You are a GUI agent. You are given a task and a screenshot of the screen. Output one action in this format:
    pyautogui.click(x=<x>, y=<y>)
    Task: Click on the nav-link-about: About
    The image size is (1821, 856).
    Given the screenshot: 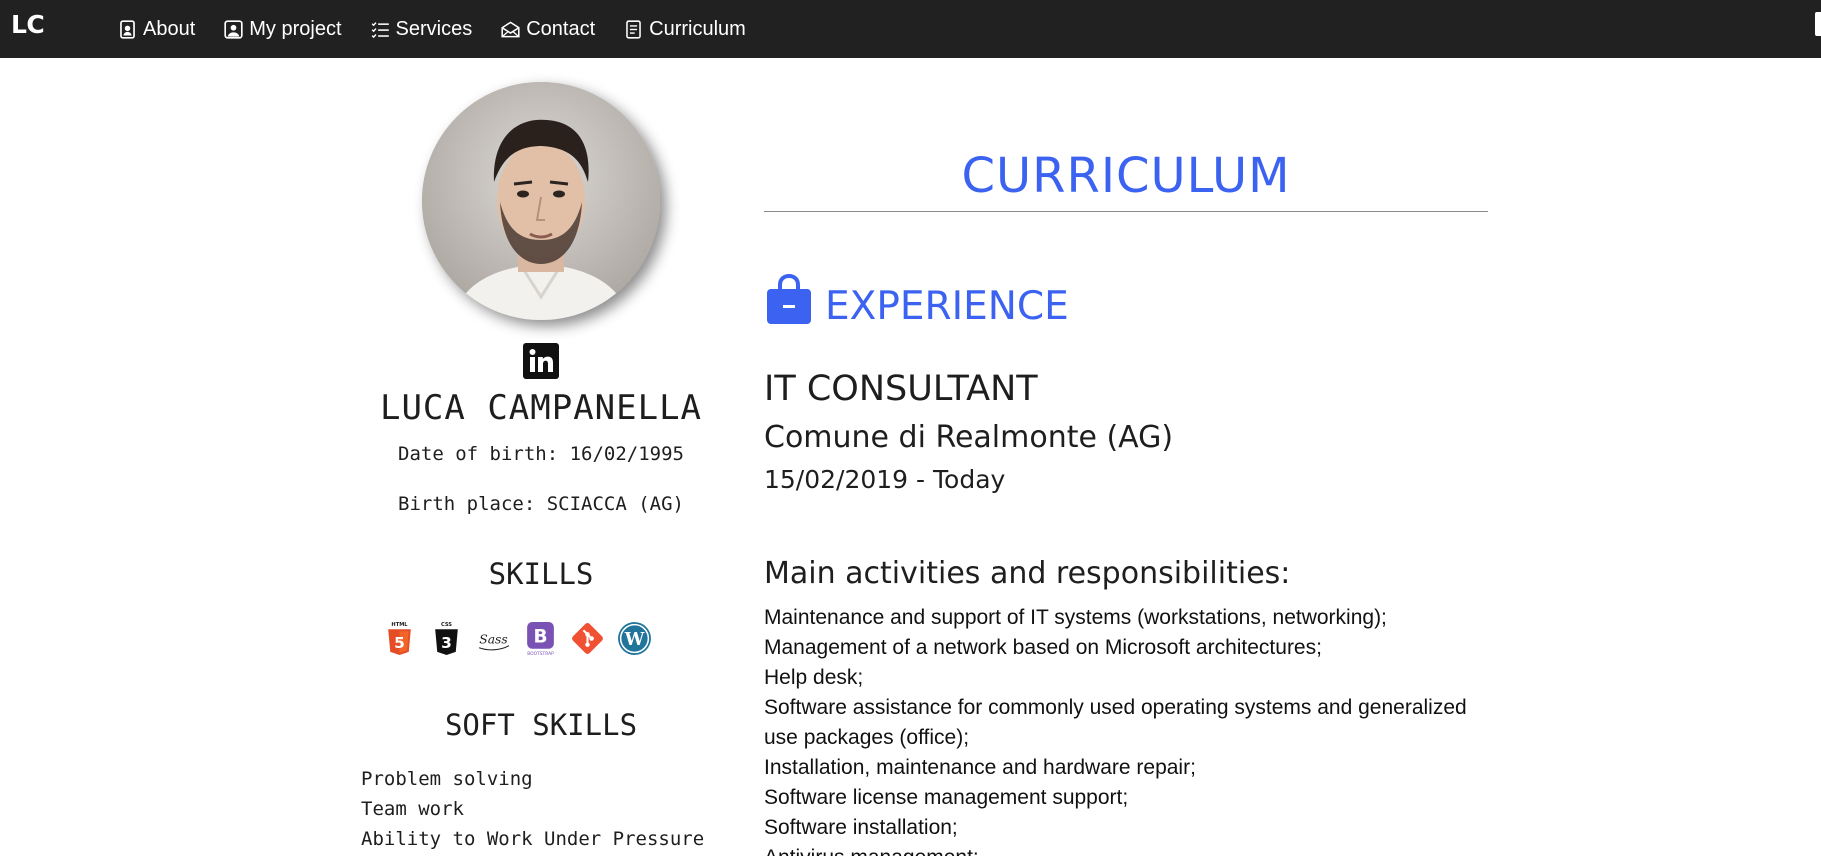 What is the action you would take?
    pyautogui.click(x=156, y=29)
    